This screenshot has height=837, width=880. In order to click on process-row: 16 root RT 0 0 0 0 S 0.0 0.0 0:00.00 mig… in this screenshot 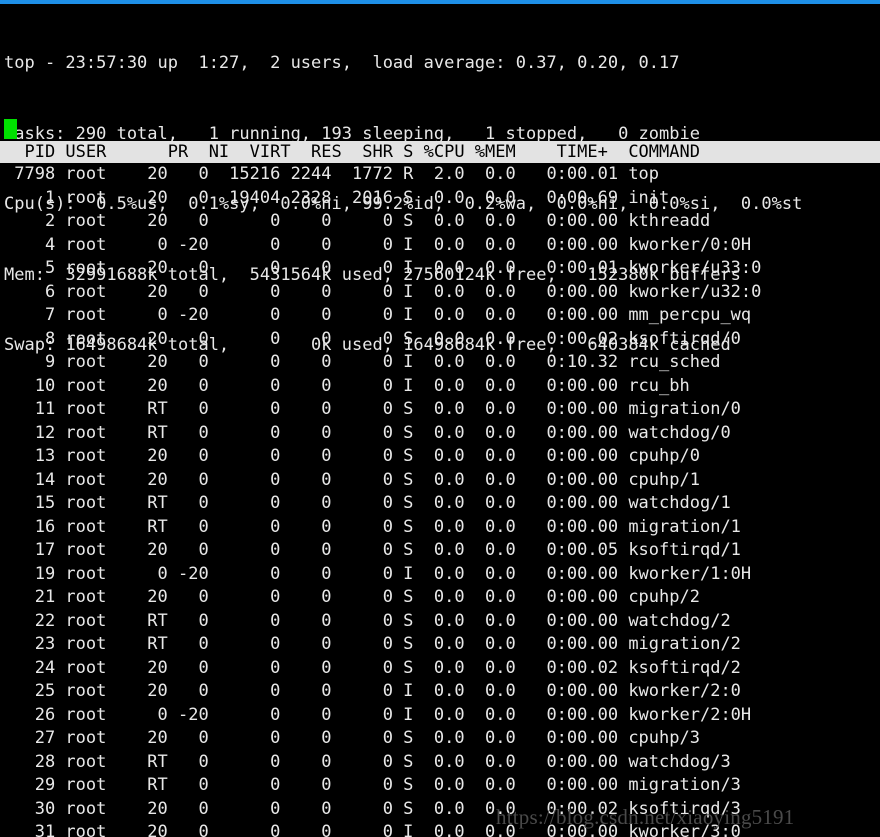, I will do `click(372, 526)`.